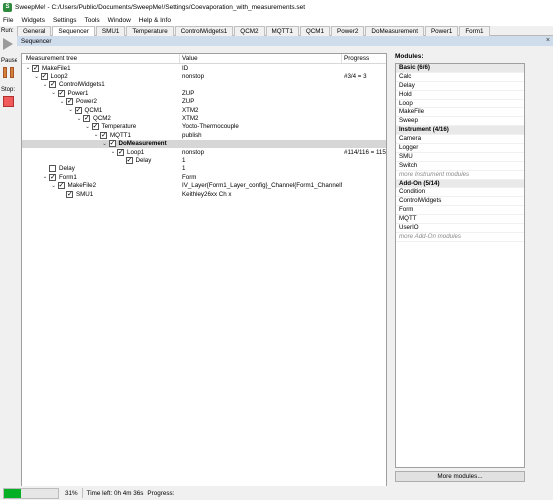 This screenshot has width=553, height=500. What do you see at coordinates (460, 228) in the screenshot?
I see `module-item: UserIO` at bounding box center [460, 228].